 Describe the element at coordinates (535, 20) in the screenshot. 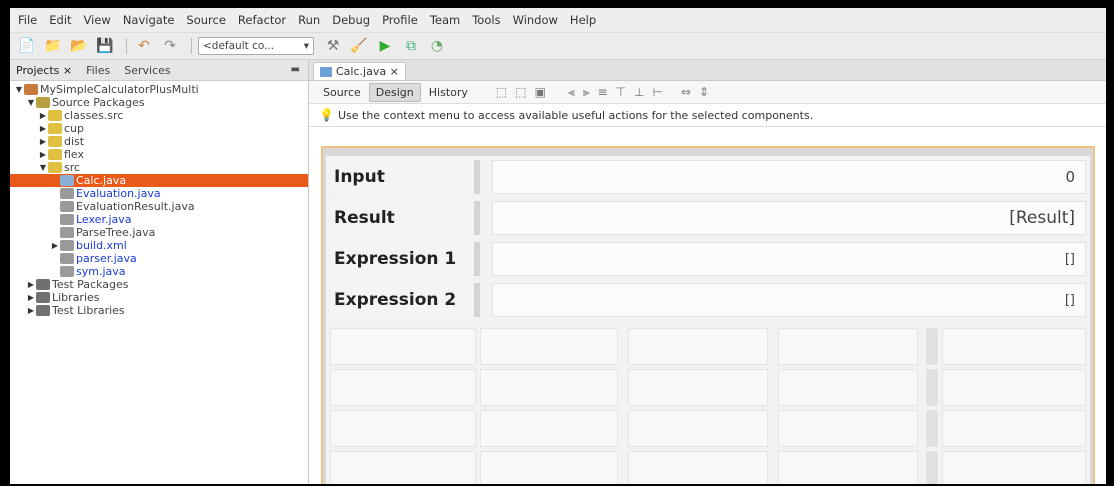

I see `menu-window: Window` at that location.